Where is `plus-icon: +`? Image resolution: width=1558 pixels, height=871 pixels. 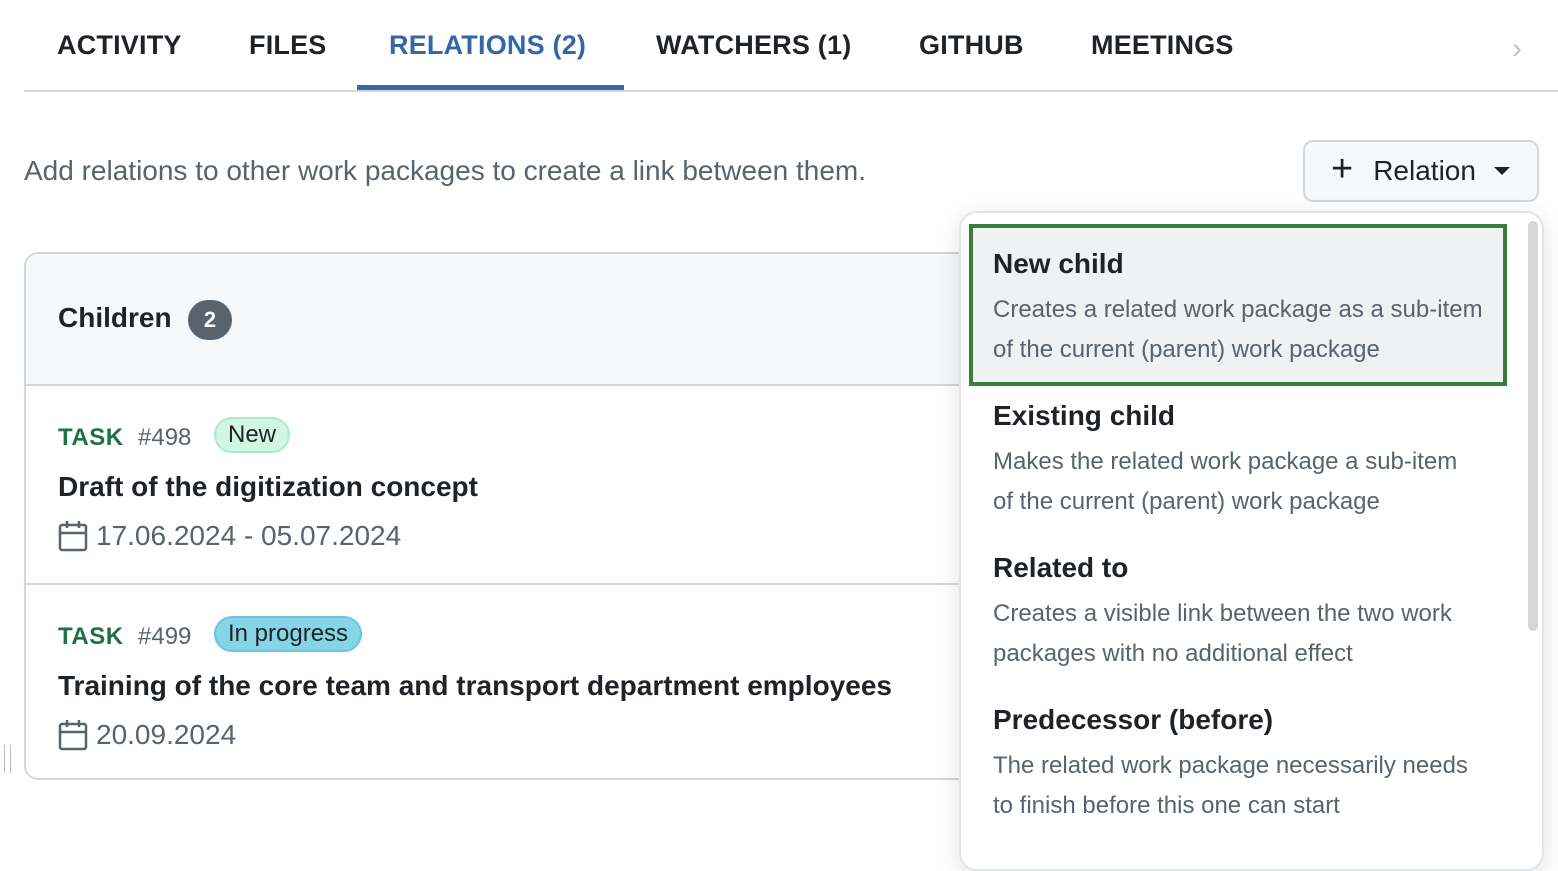 plus-icon: + is located at coordinates (1342, 169).